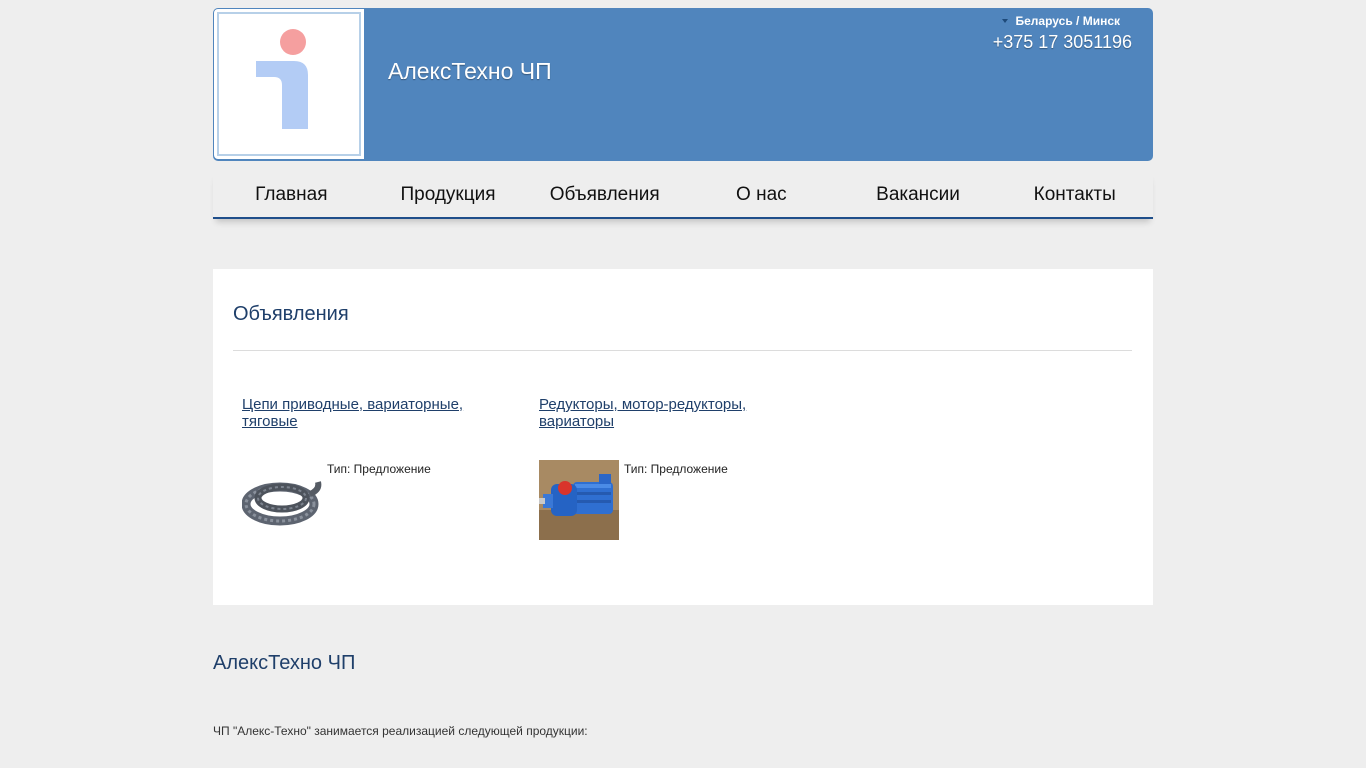 The width and height of the screenshot is (1366, 768). Describe the element at coordinates (761, 194) in the screenshot. I see `nav-item-about: О нас` at that location.